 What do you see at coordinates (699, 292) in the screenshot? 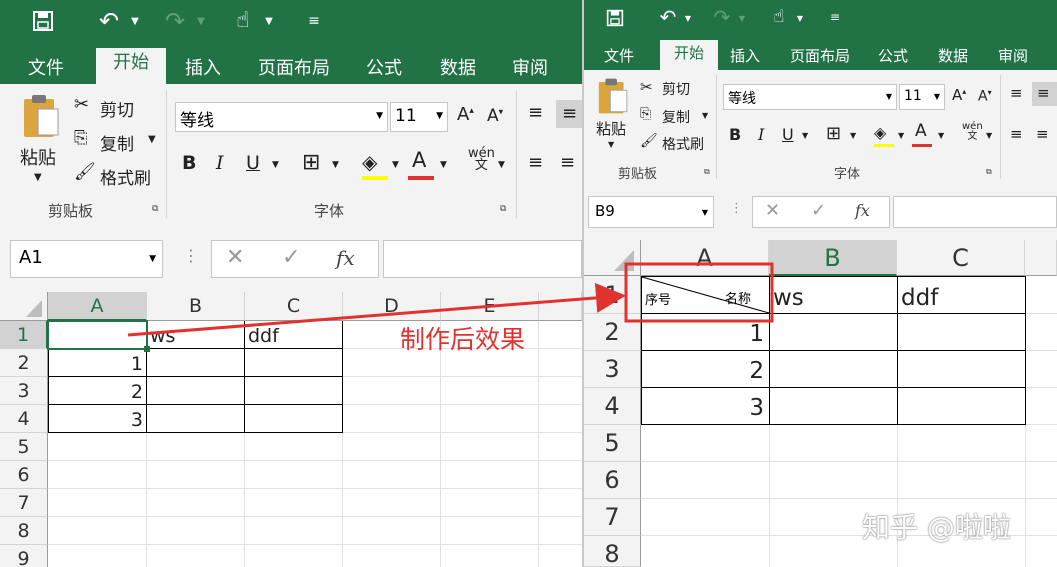
I see `highlight-box` at bounding box center [699, 292].